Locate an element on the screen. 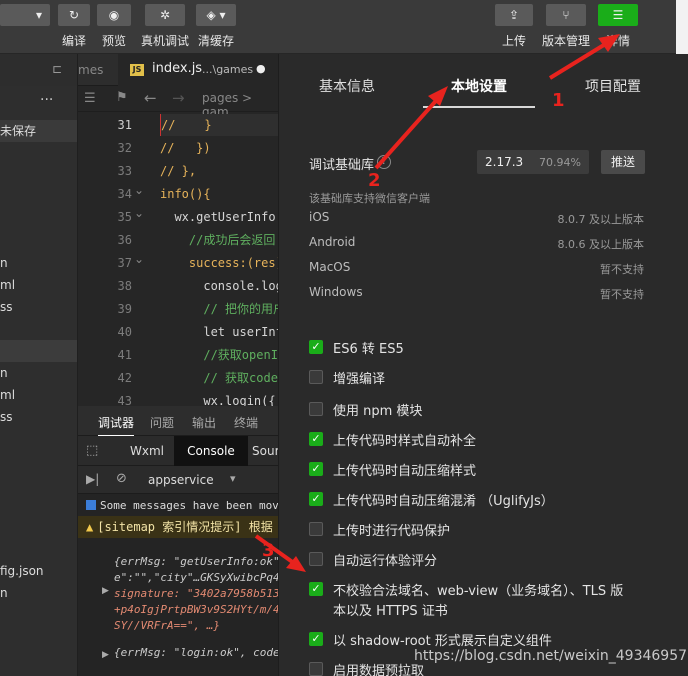  annotation-2: 2 is located at coordinates (374, 180).